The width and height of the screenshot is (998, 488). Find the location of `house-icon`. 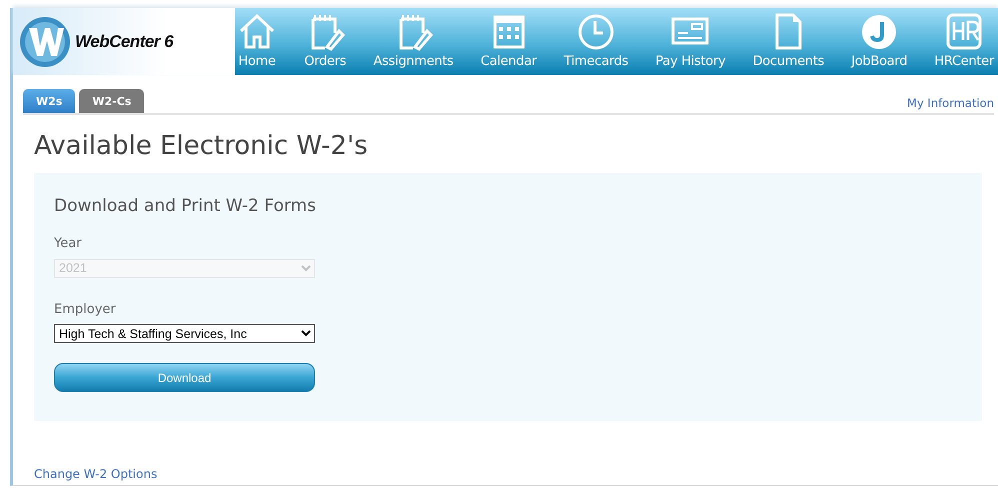

house-icon is located at coordinates (257, 31).